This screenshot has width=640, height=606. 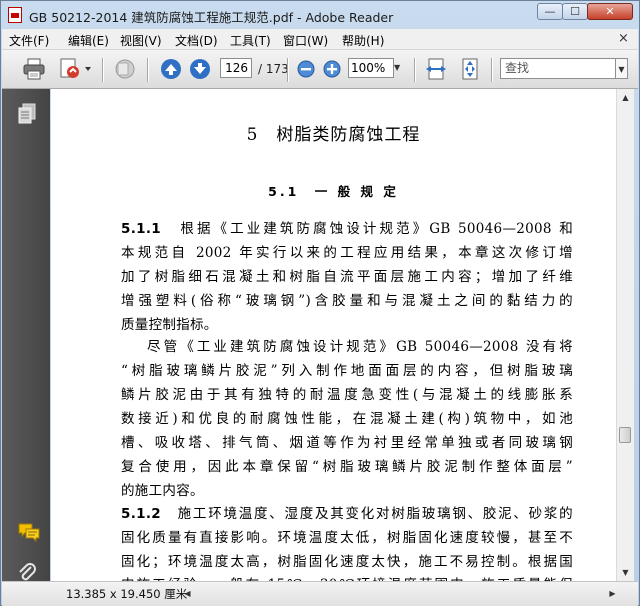 I want to click on search-input: 查找, so click(x=558, y=68).